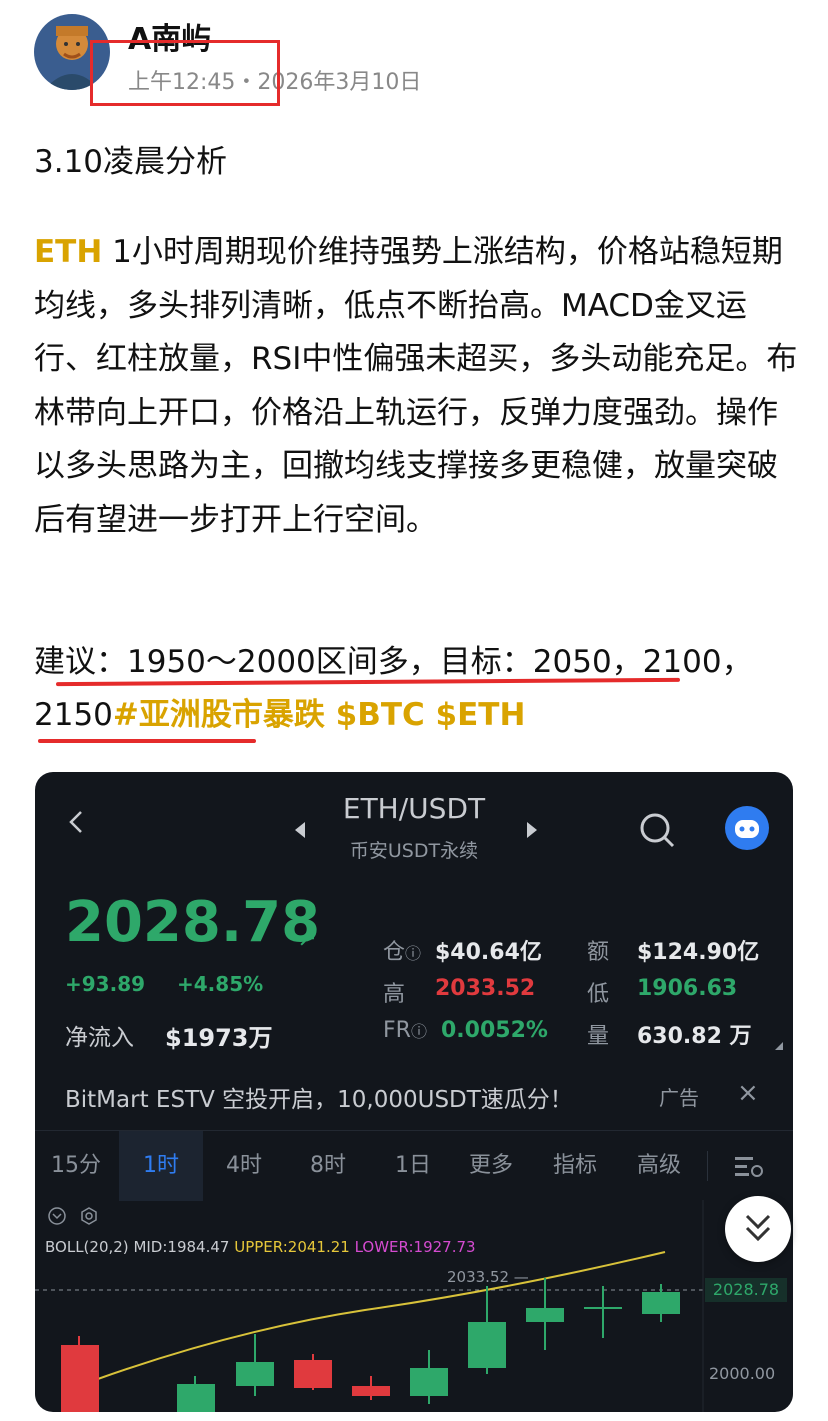 The height and width of the screenshot is (1421, 828). Describe the element at coordinates (742, 1373) in the screenshot. I see `axis-price-label: 2000.00` at that location.